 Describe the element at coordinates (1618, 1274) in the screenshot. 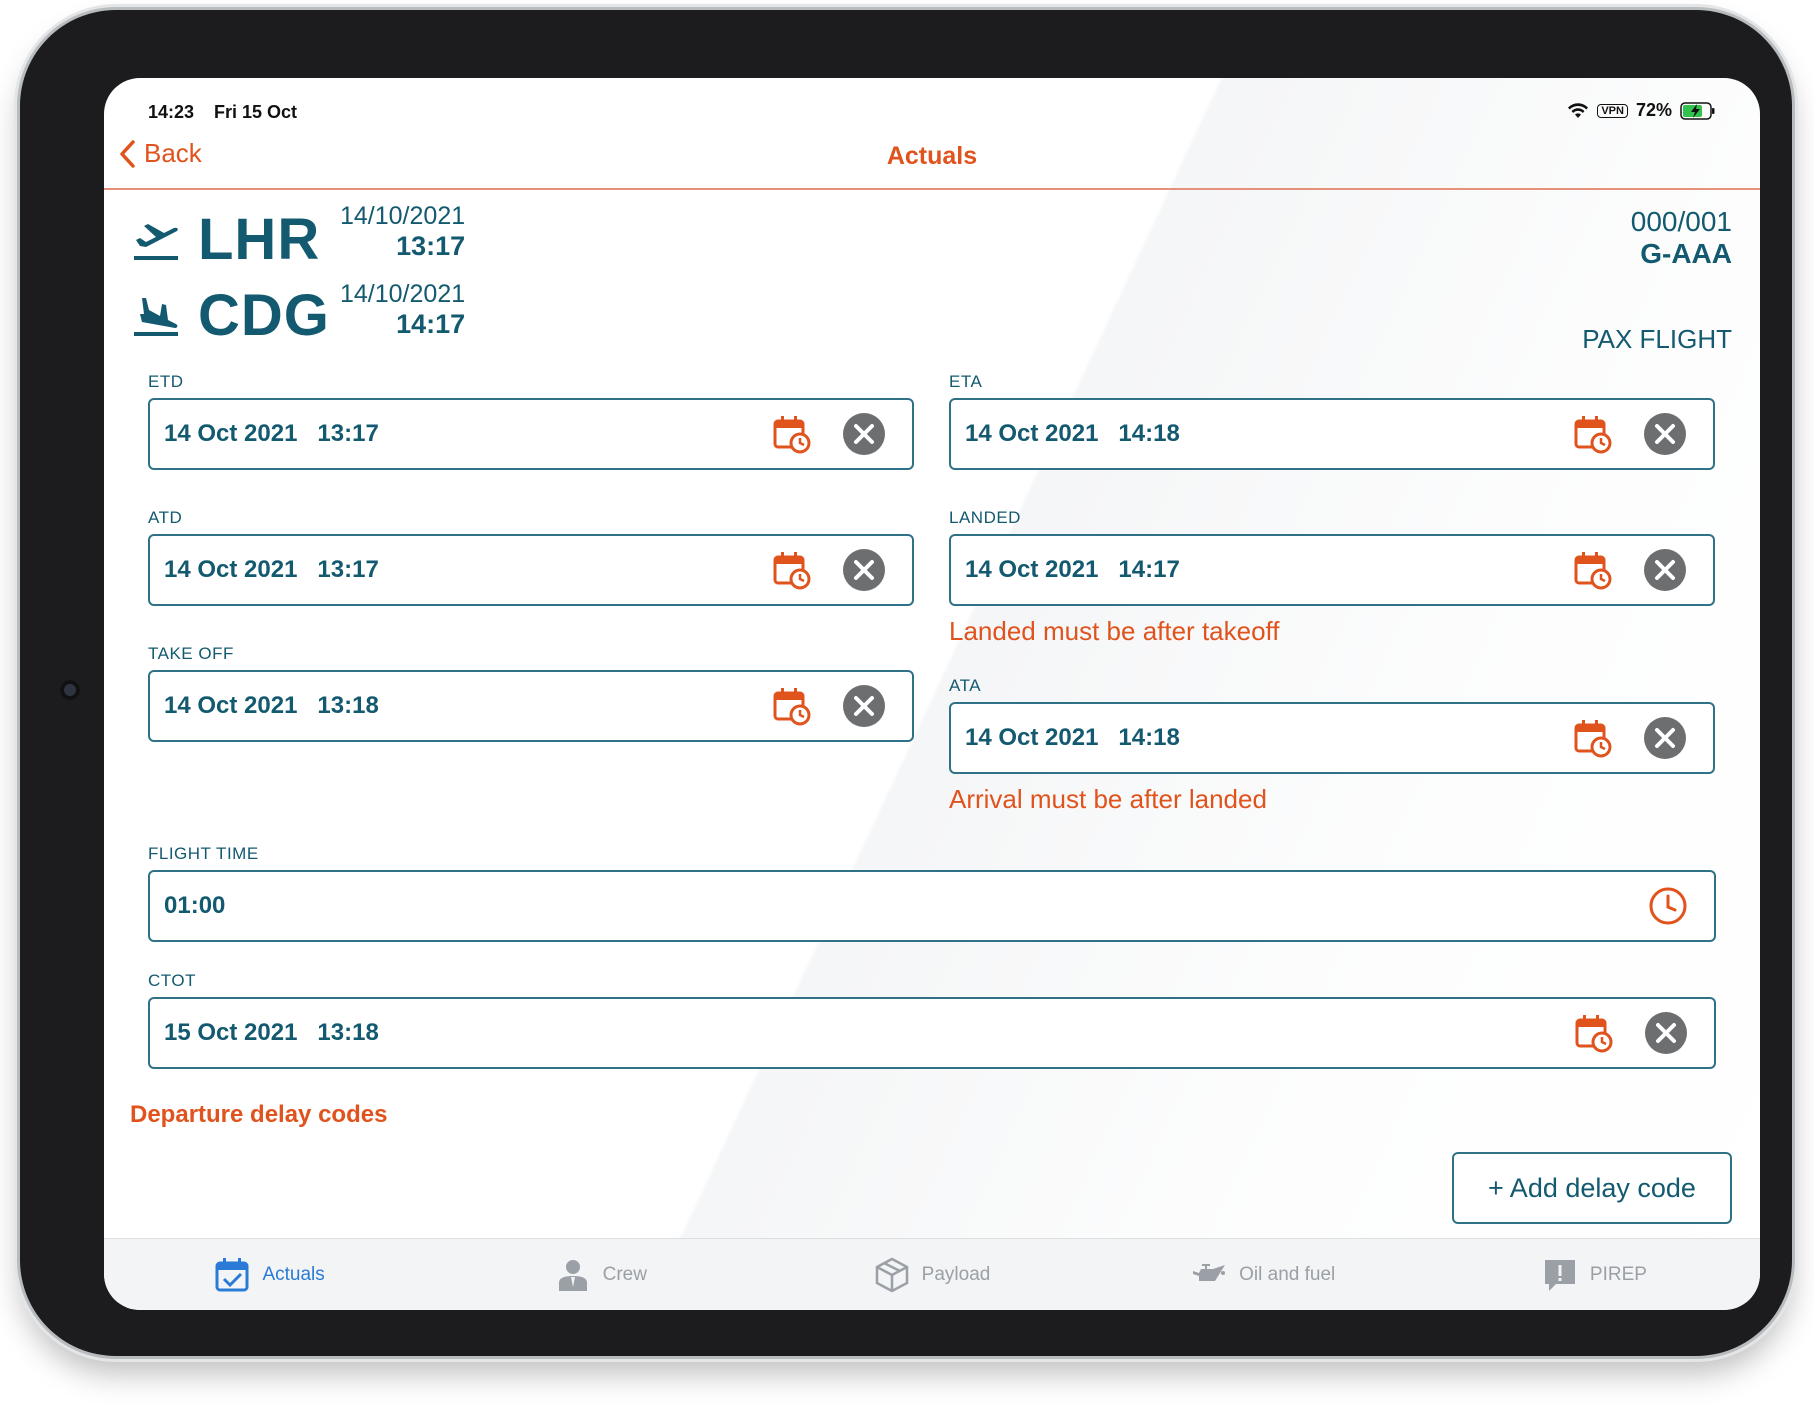

I see `tab-pirep-label: PIREP` at that location.